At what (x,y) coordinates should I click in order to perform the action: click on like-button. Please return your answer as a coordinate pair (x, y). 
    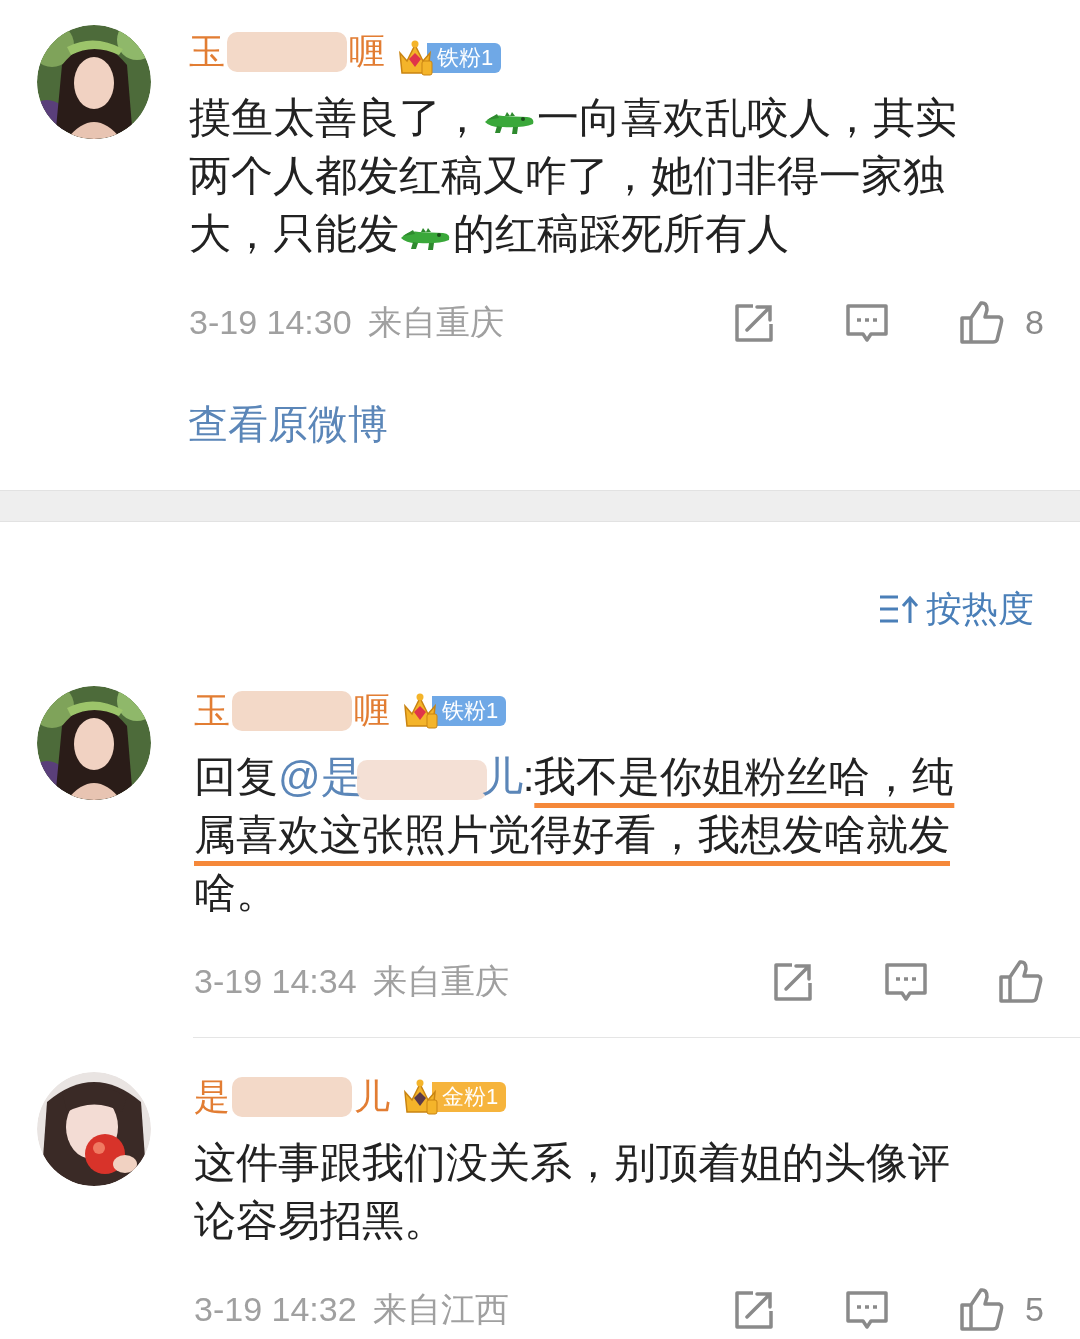
    Looking at the image, I should click on (1021, 981).